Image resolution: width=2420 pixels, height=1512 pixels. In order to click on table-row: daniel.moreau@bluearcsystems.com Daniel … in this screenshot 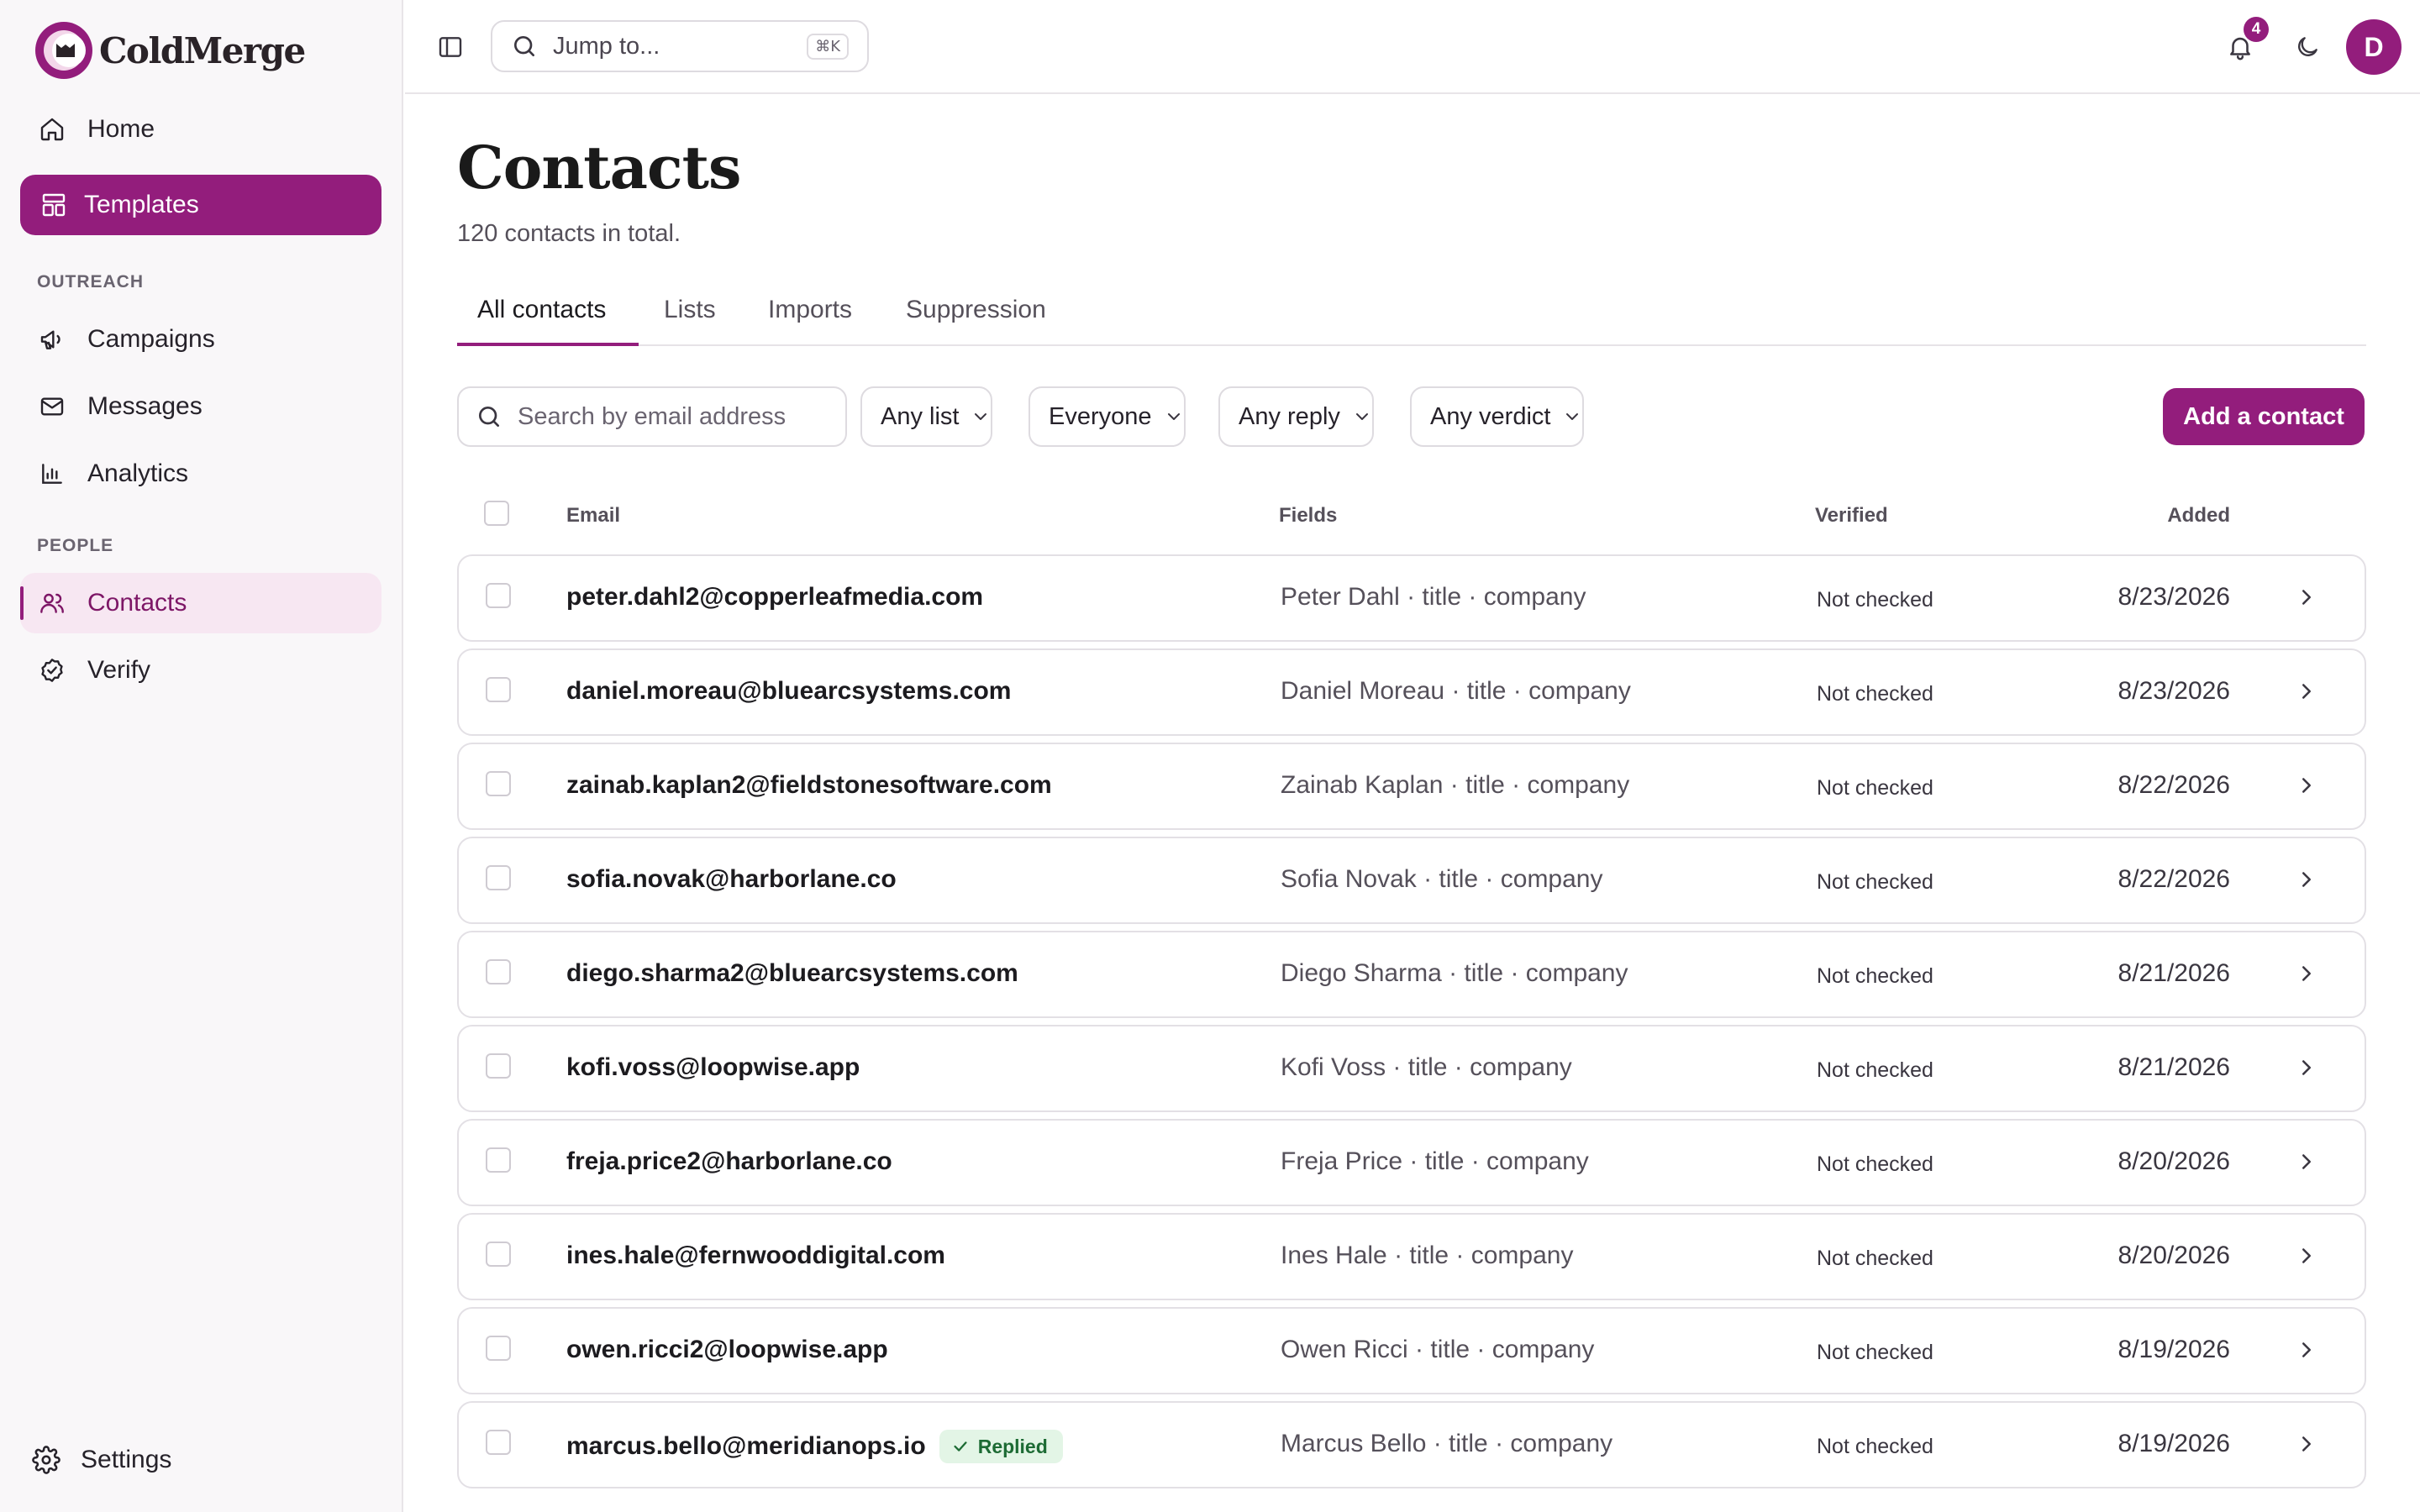, I will do `click(1411, 692)`.